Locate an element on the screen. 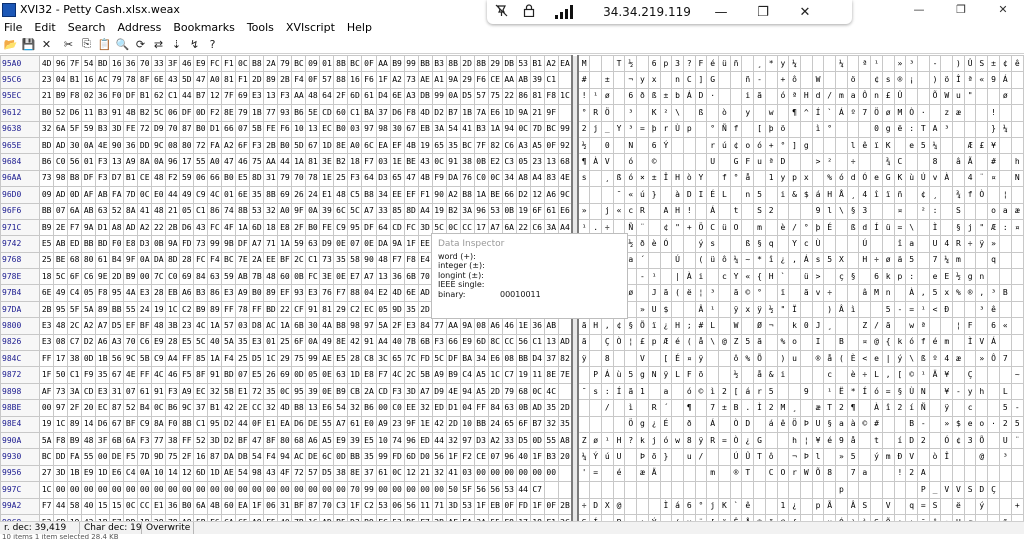 This screenshot has height=541, width=1024. hex-cell: 75 is located at coordinates (257, 162).